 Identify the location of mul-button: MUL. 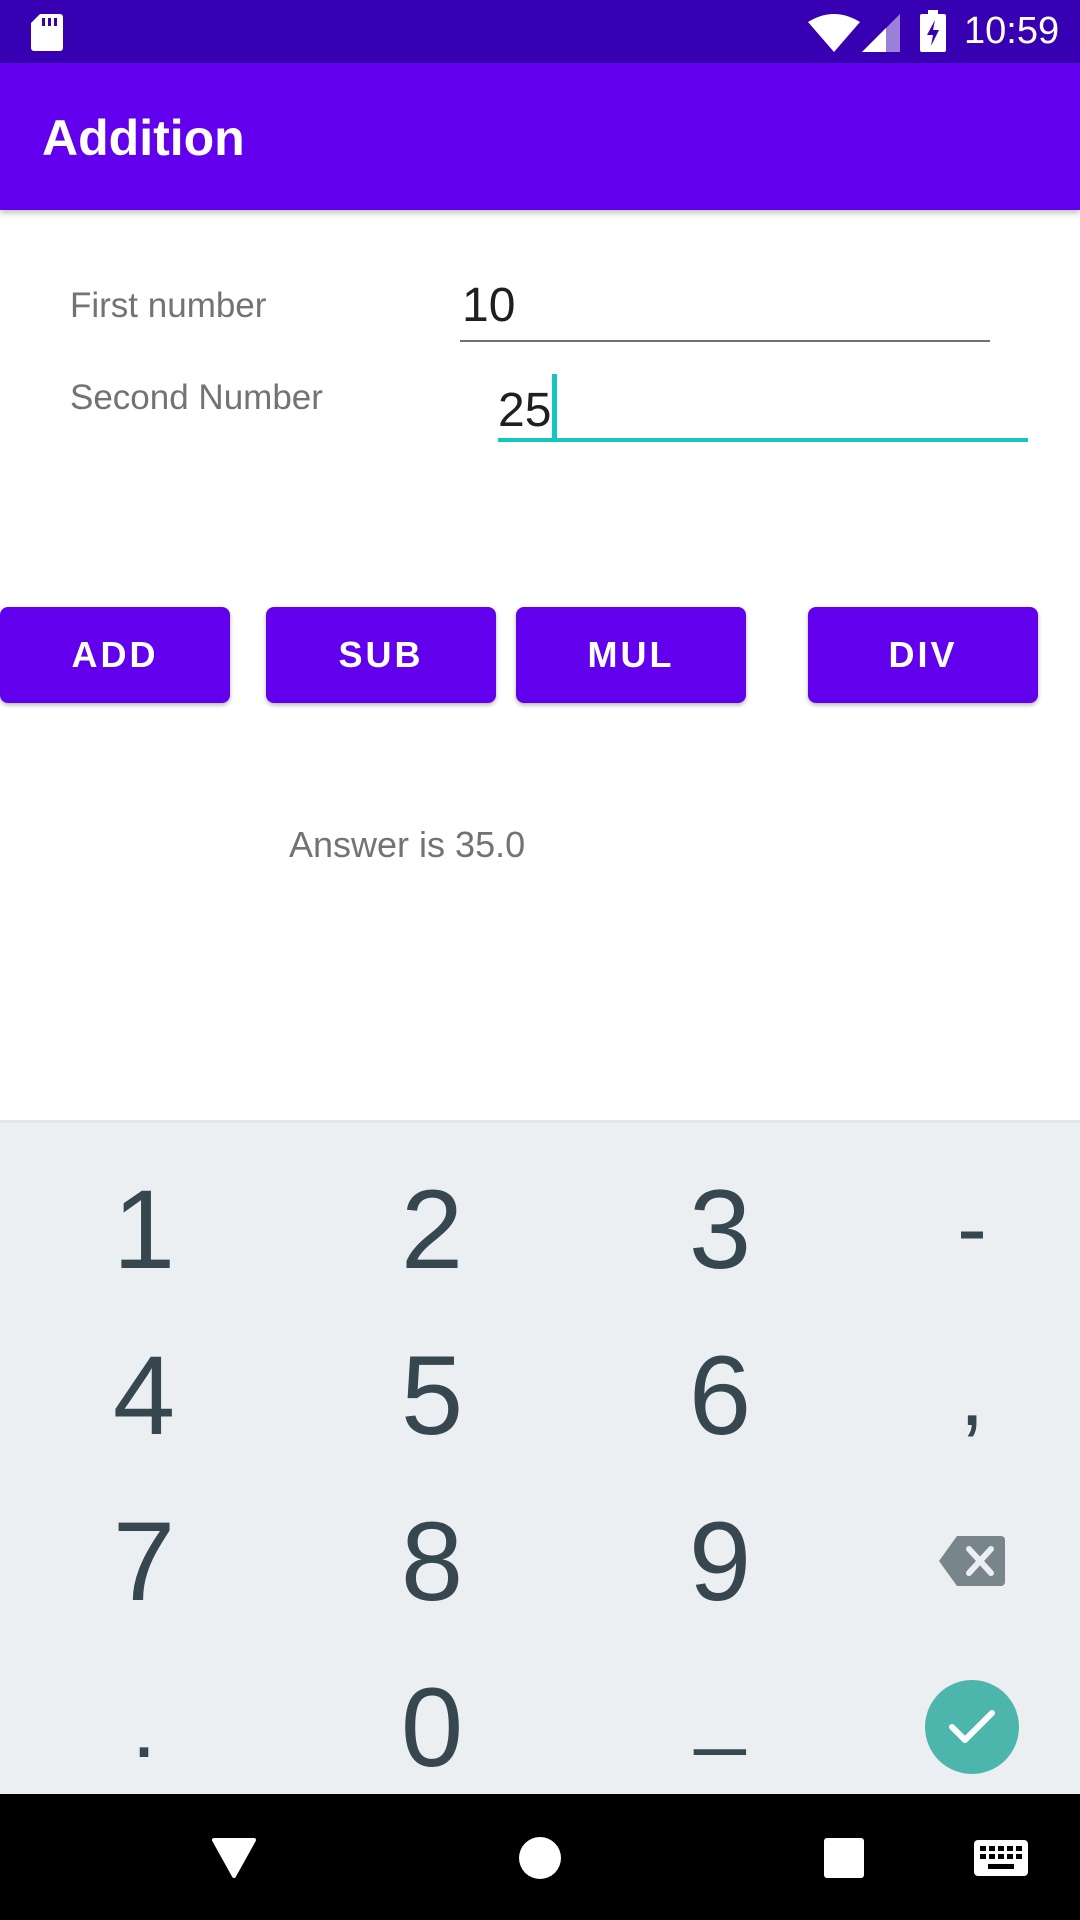
(631, 655).